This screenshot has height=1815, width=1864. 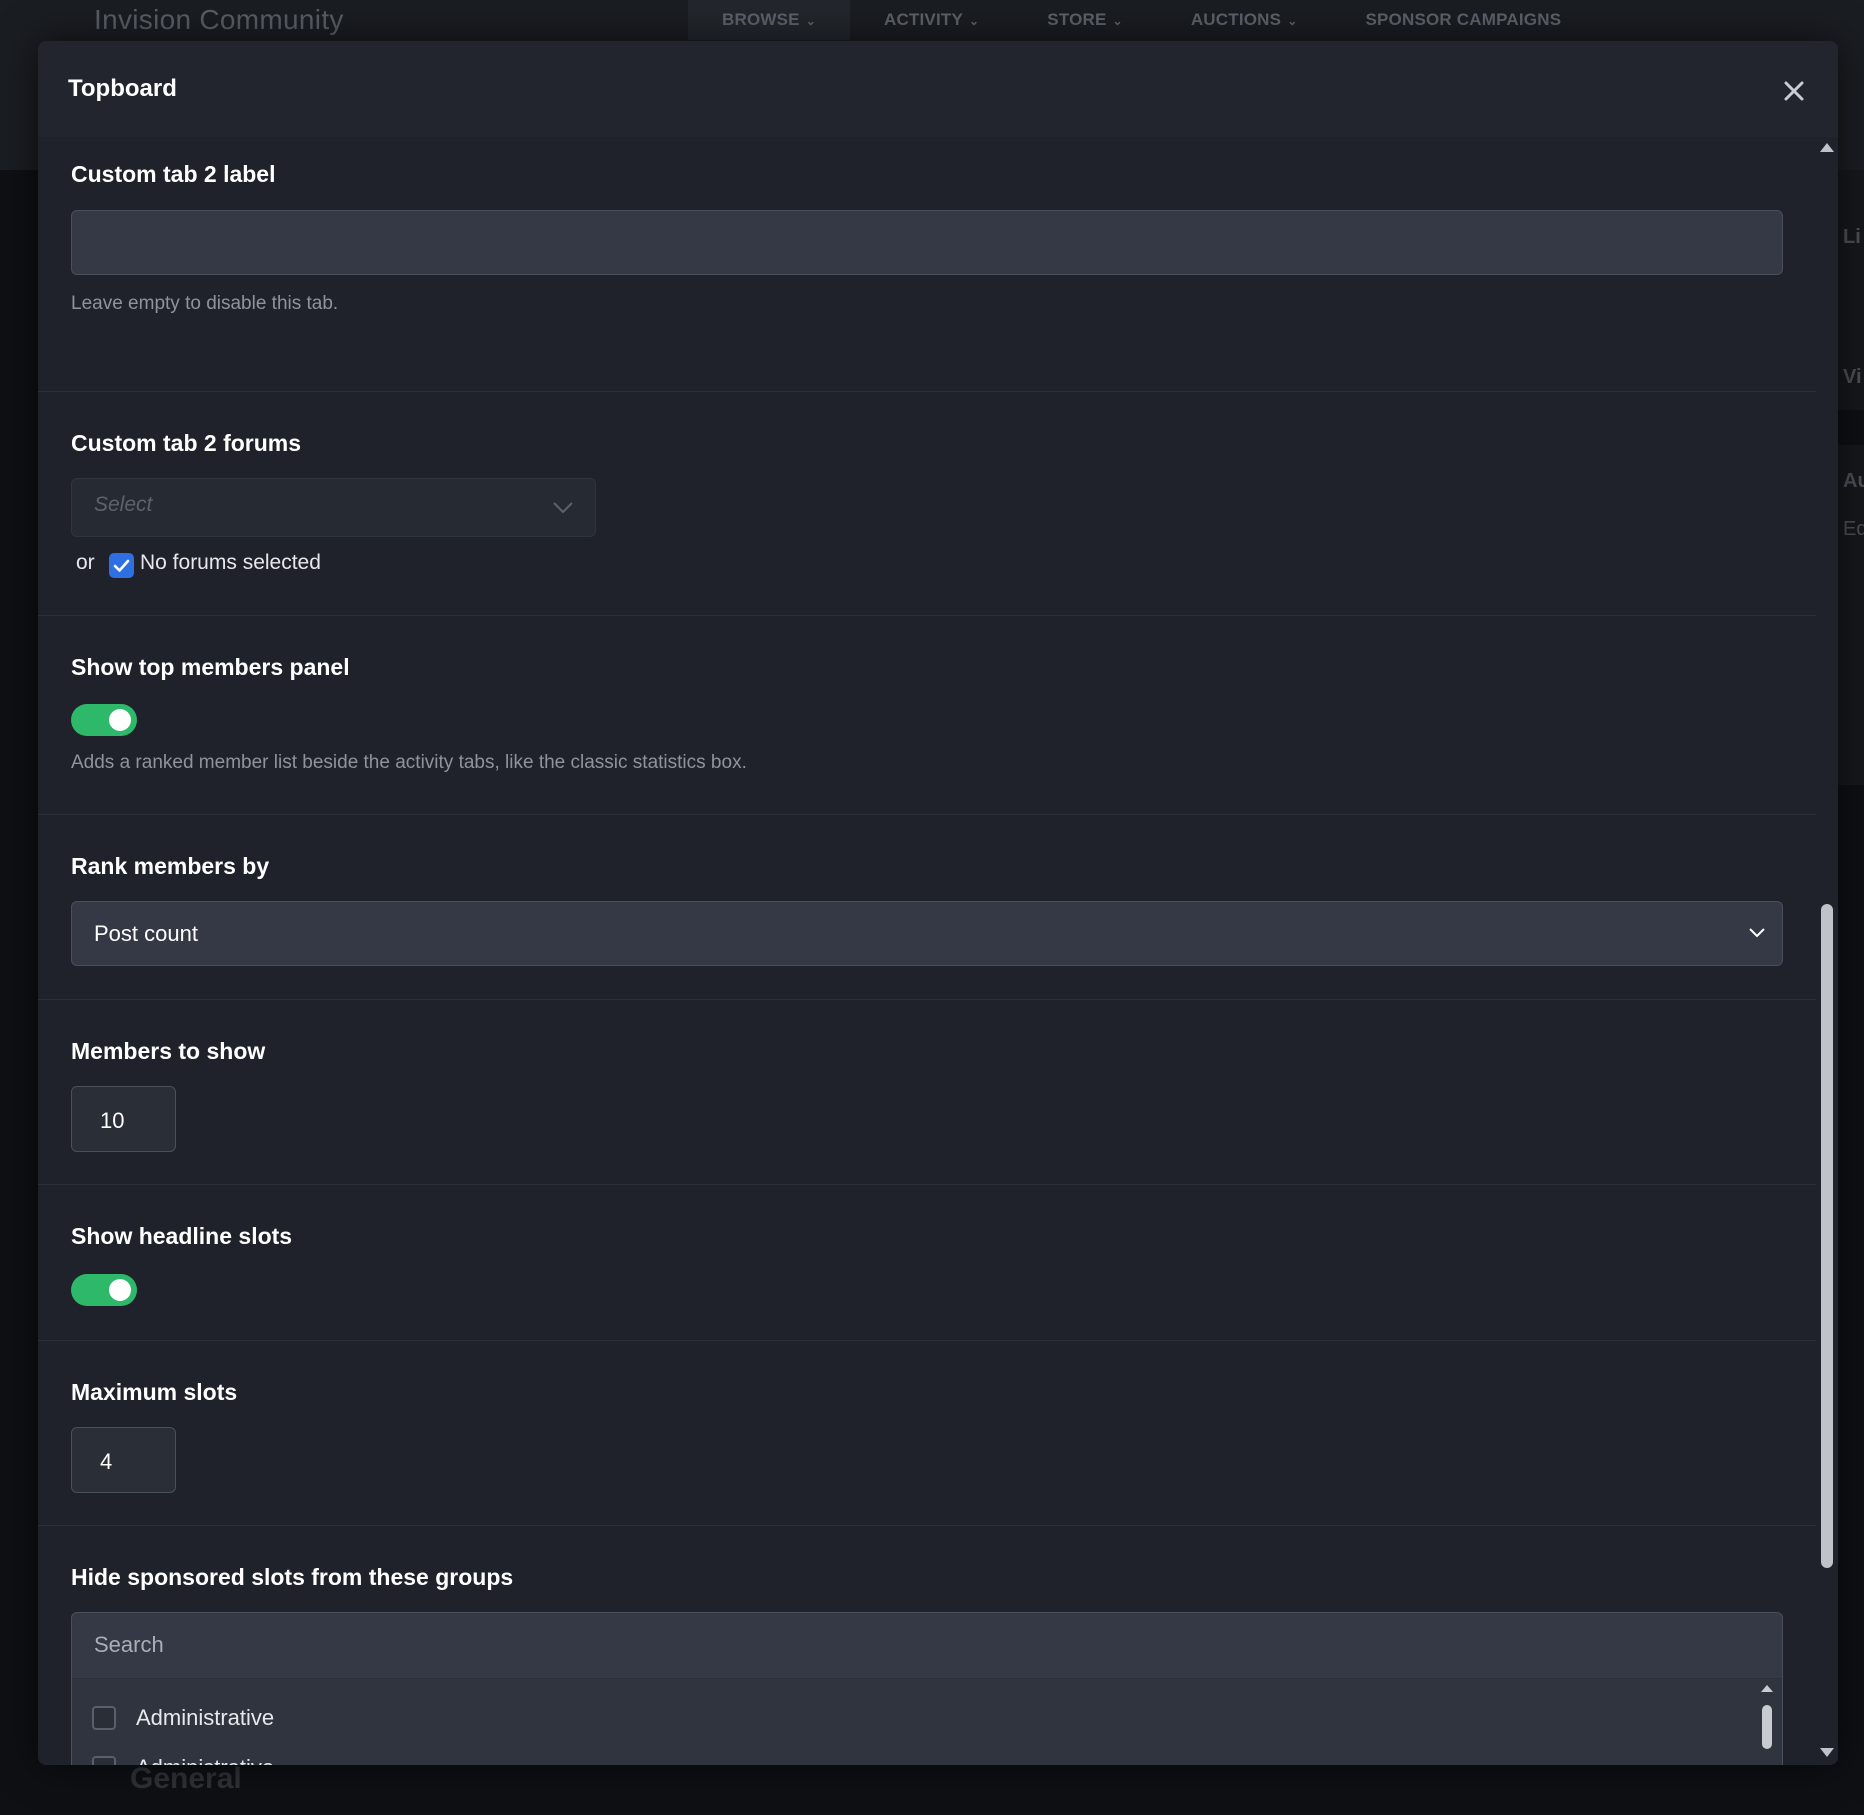 I want to click on close-icon, so click(x=1794, y=91).